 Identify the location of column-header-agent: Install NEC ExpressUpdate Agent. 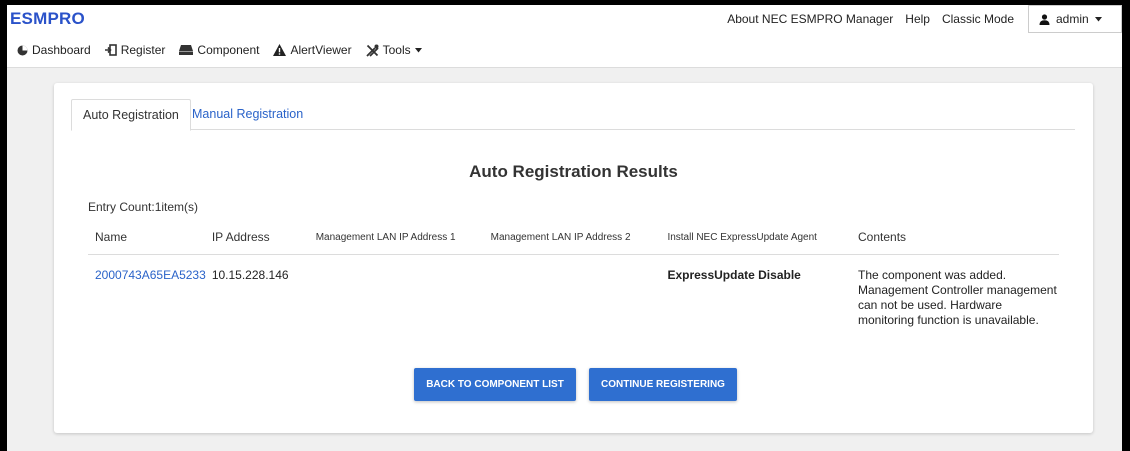
(761, 237).